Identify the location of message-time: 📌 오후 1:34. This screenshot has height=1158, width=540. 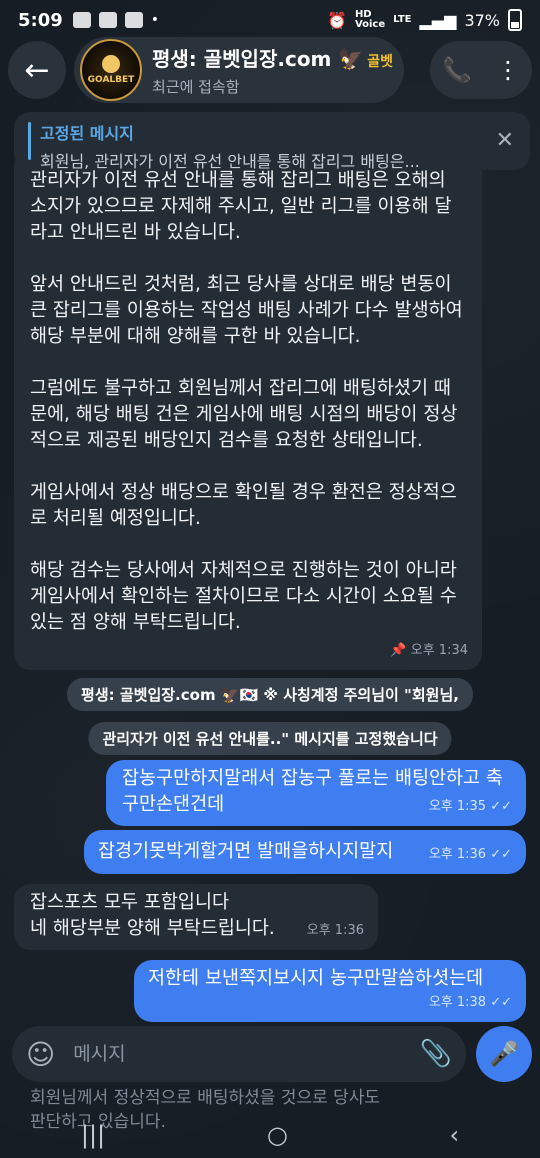
(429, 650).